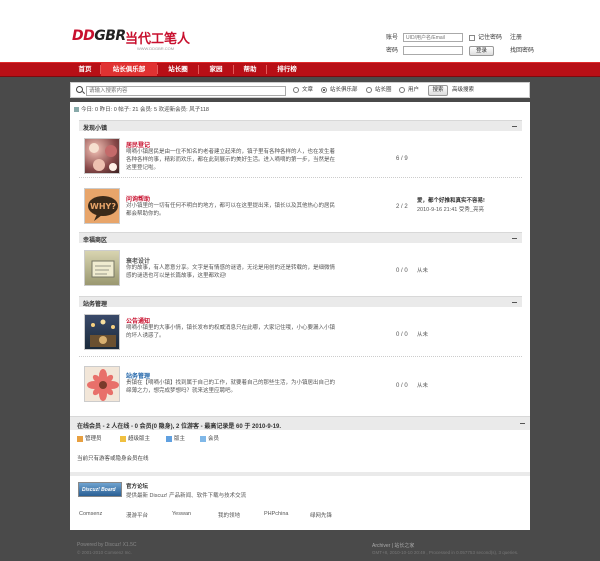 The height and width of the screenshot is (561, 600). What do you see at coordinates (433, 37) in the screenshot?
I see `username-input` at bounding box center [433, 37].